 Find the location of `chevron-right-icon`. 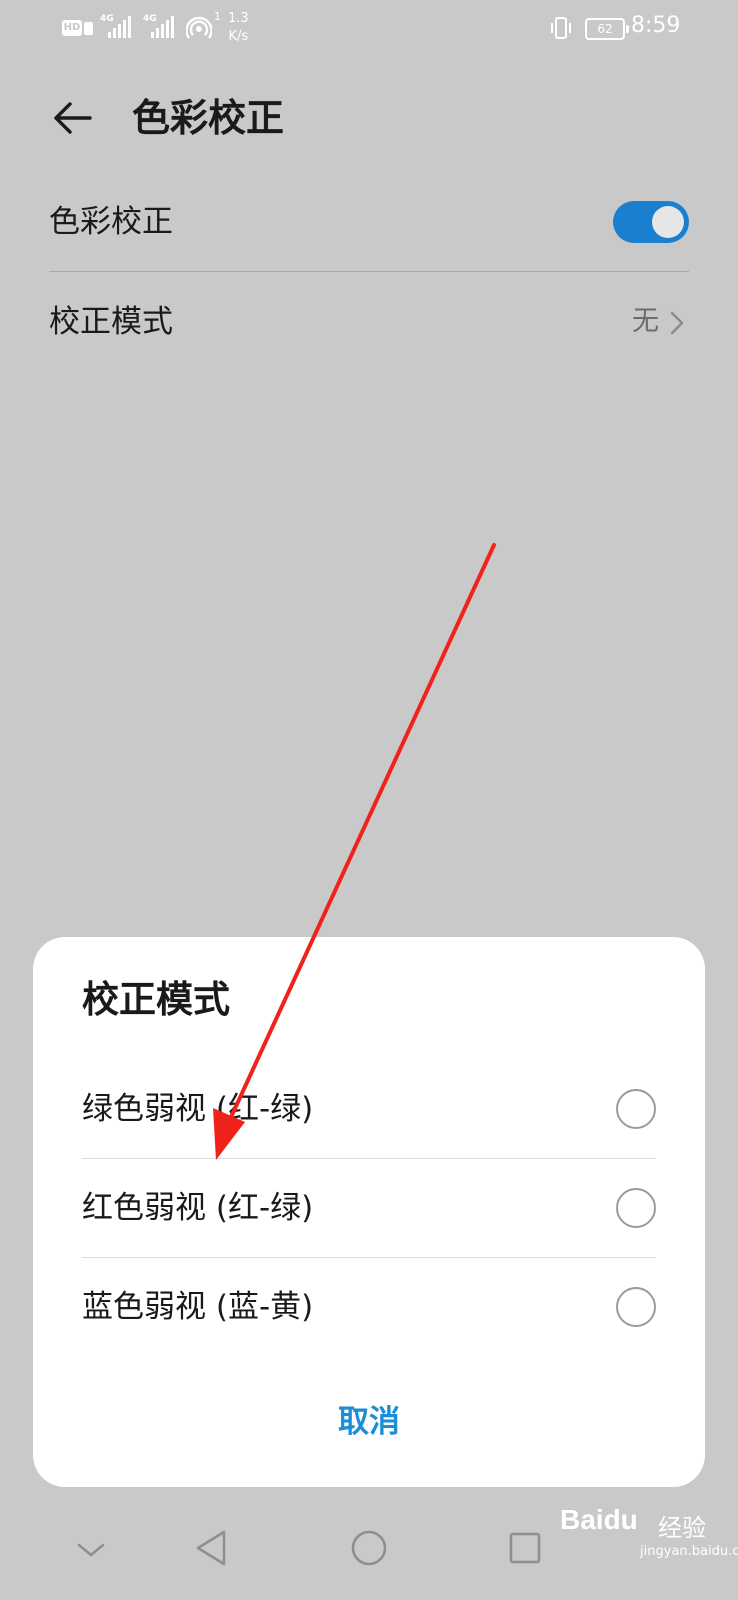

chevron-right-icon is located at coordinates (677, 323).